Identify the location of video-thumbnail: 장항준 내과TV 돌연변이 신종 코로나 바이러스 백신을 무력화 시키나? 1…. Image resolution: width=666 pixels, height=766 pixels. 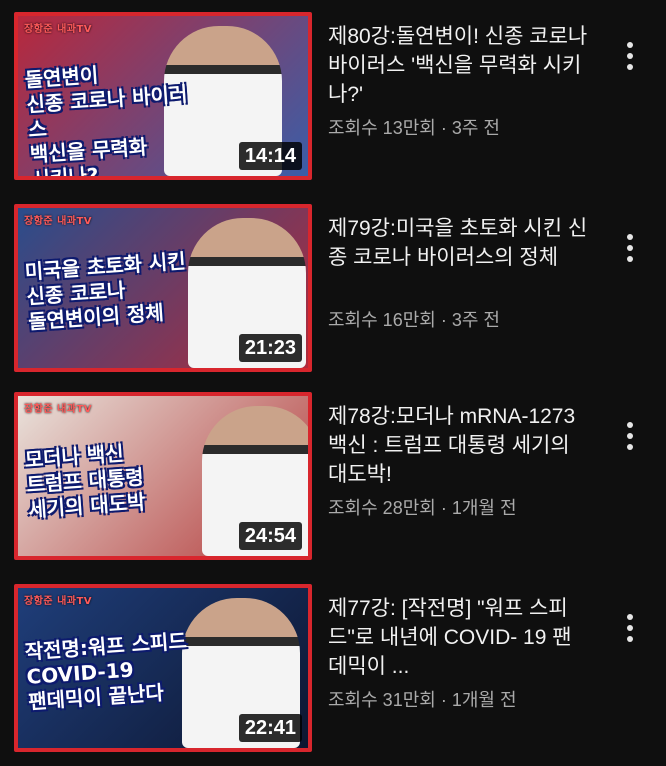
(163, 96).